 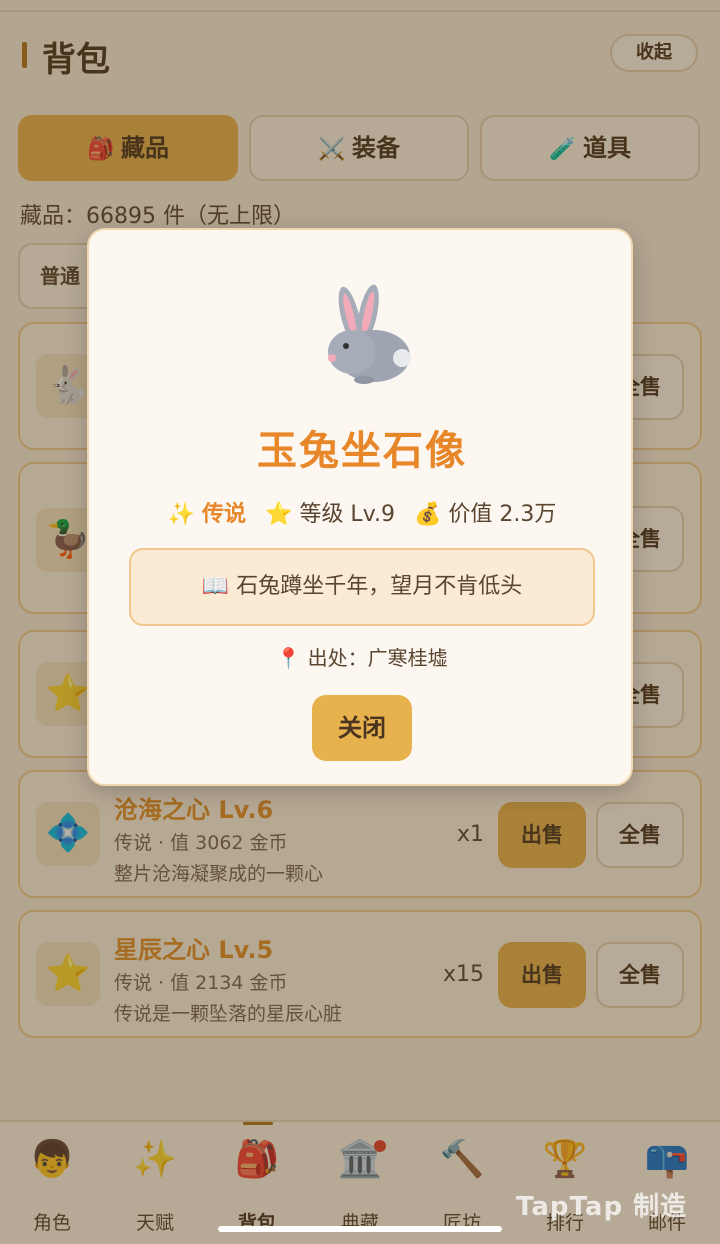 What do you see at coordinates (347, 514) in the screenshot?
I see `level-label: 等级 Lv.9` at bounding box center [347, 514].